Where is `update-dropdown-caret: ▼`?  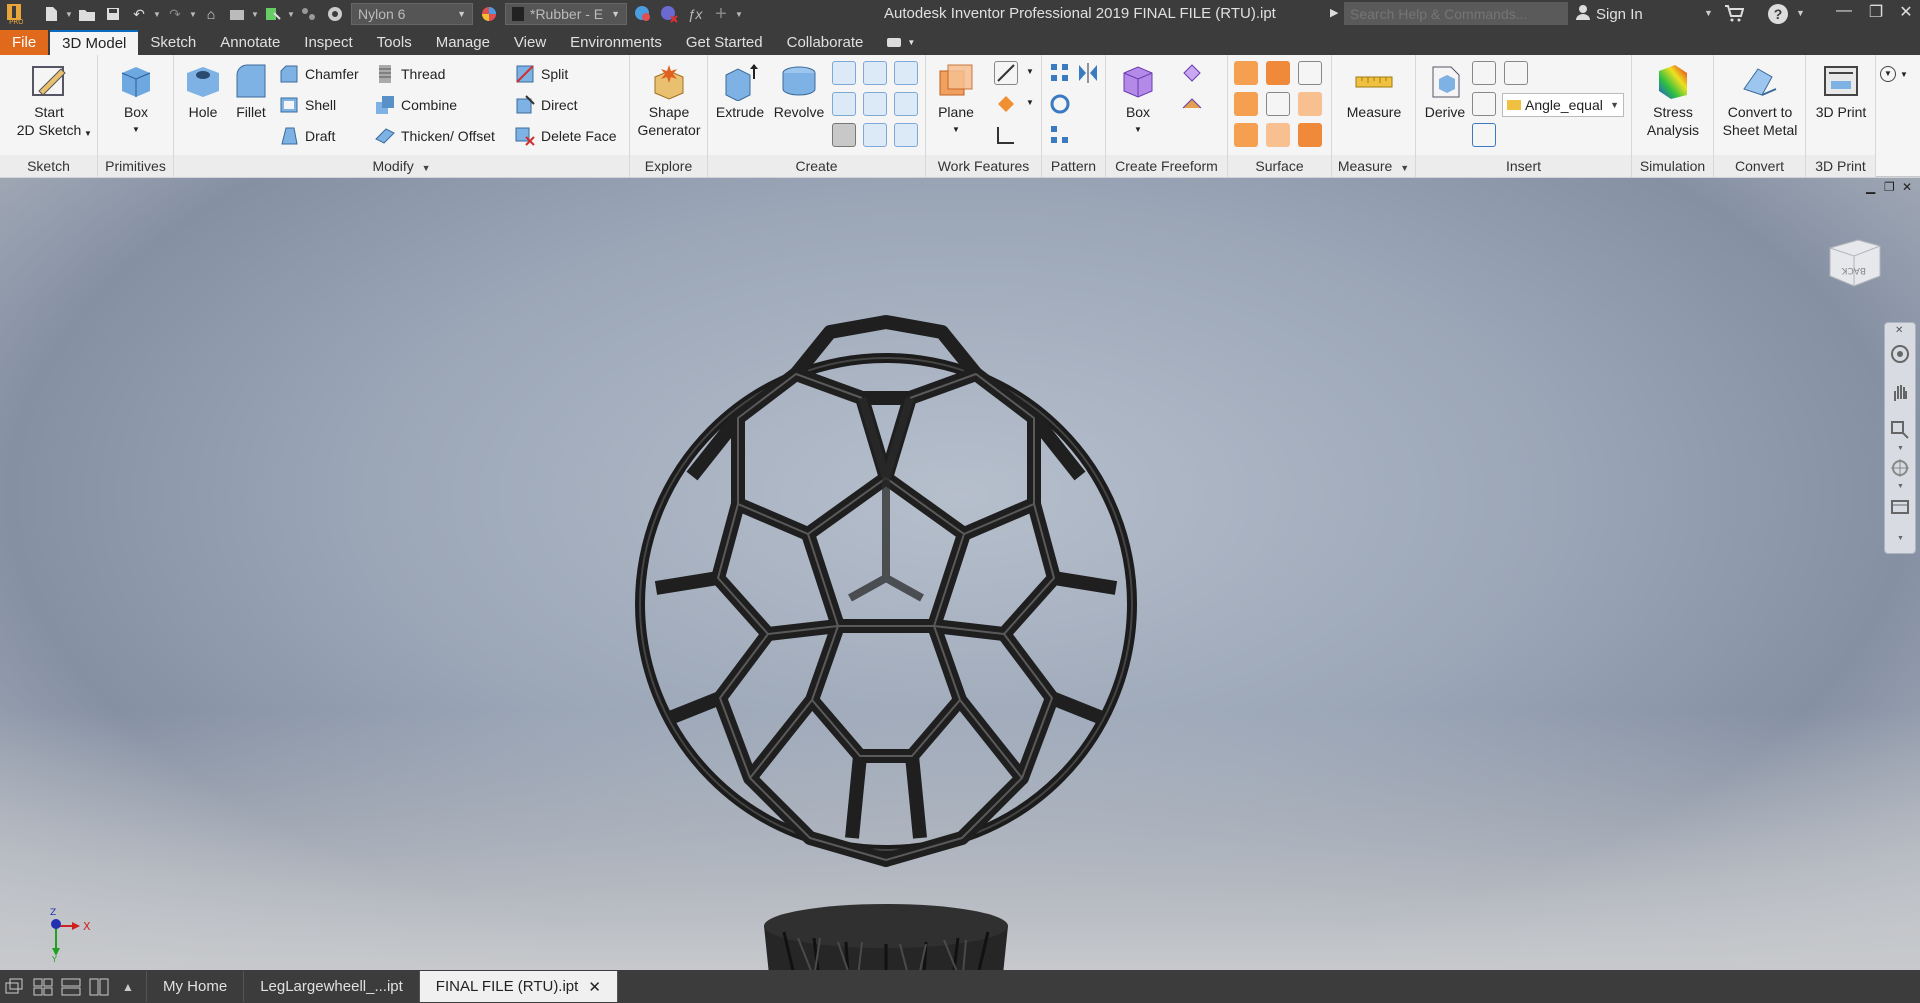
update-dropdown-caret: ▼ is located at coordinates (255, 14).